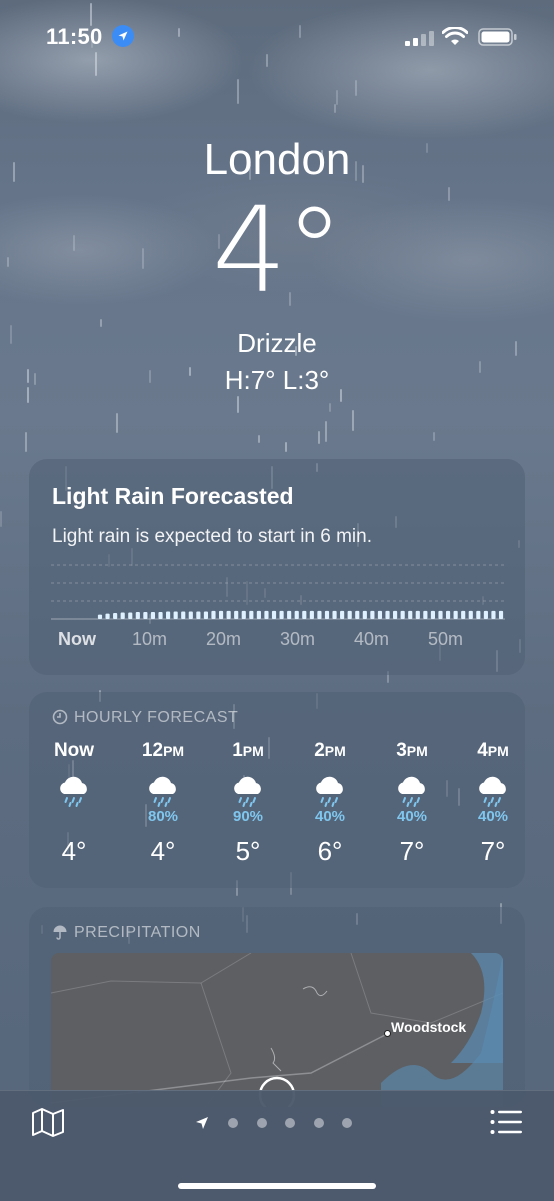 Image resolution: width=554 pixels, height=1201 pixels. I want to click on hour-column: 3PM 40% 7°, so click(412, 803).